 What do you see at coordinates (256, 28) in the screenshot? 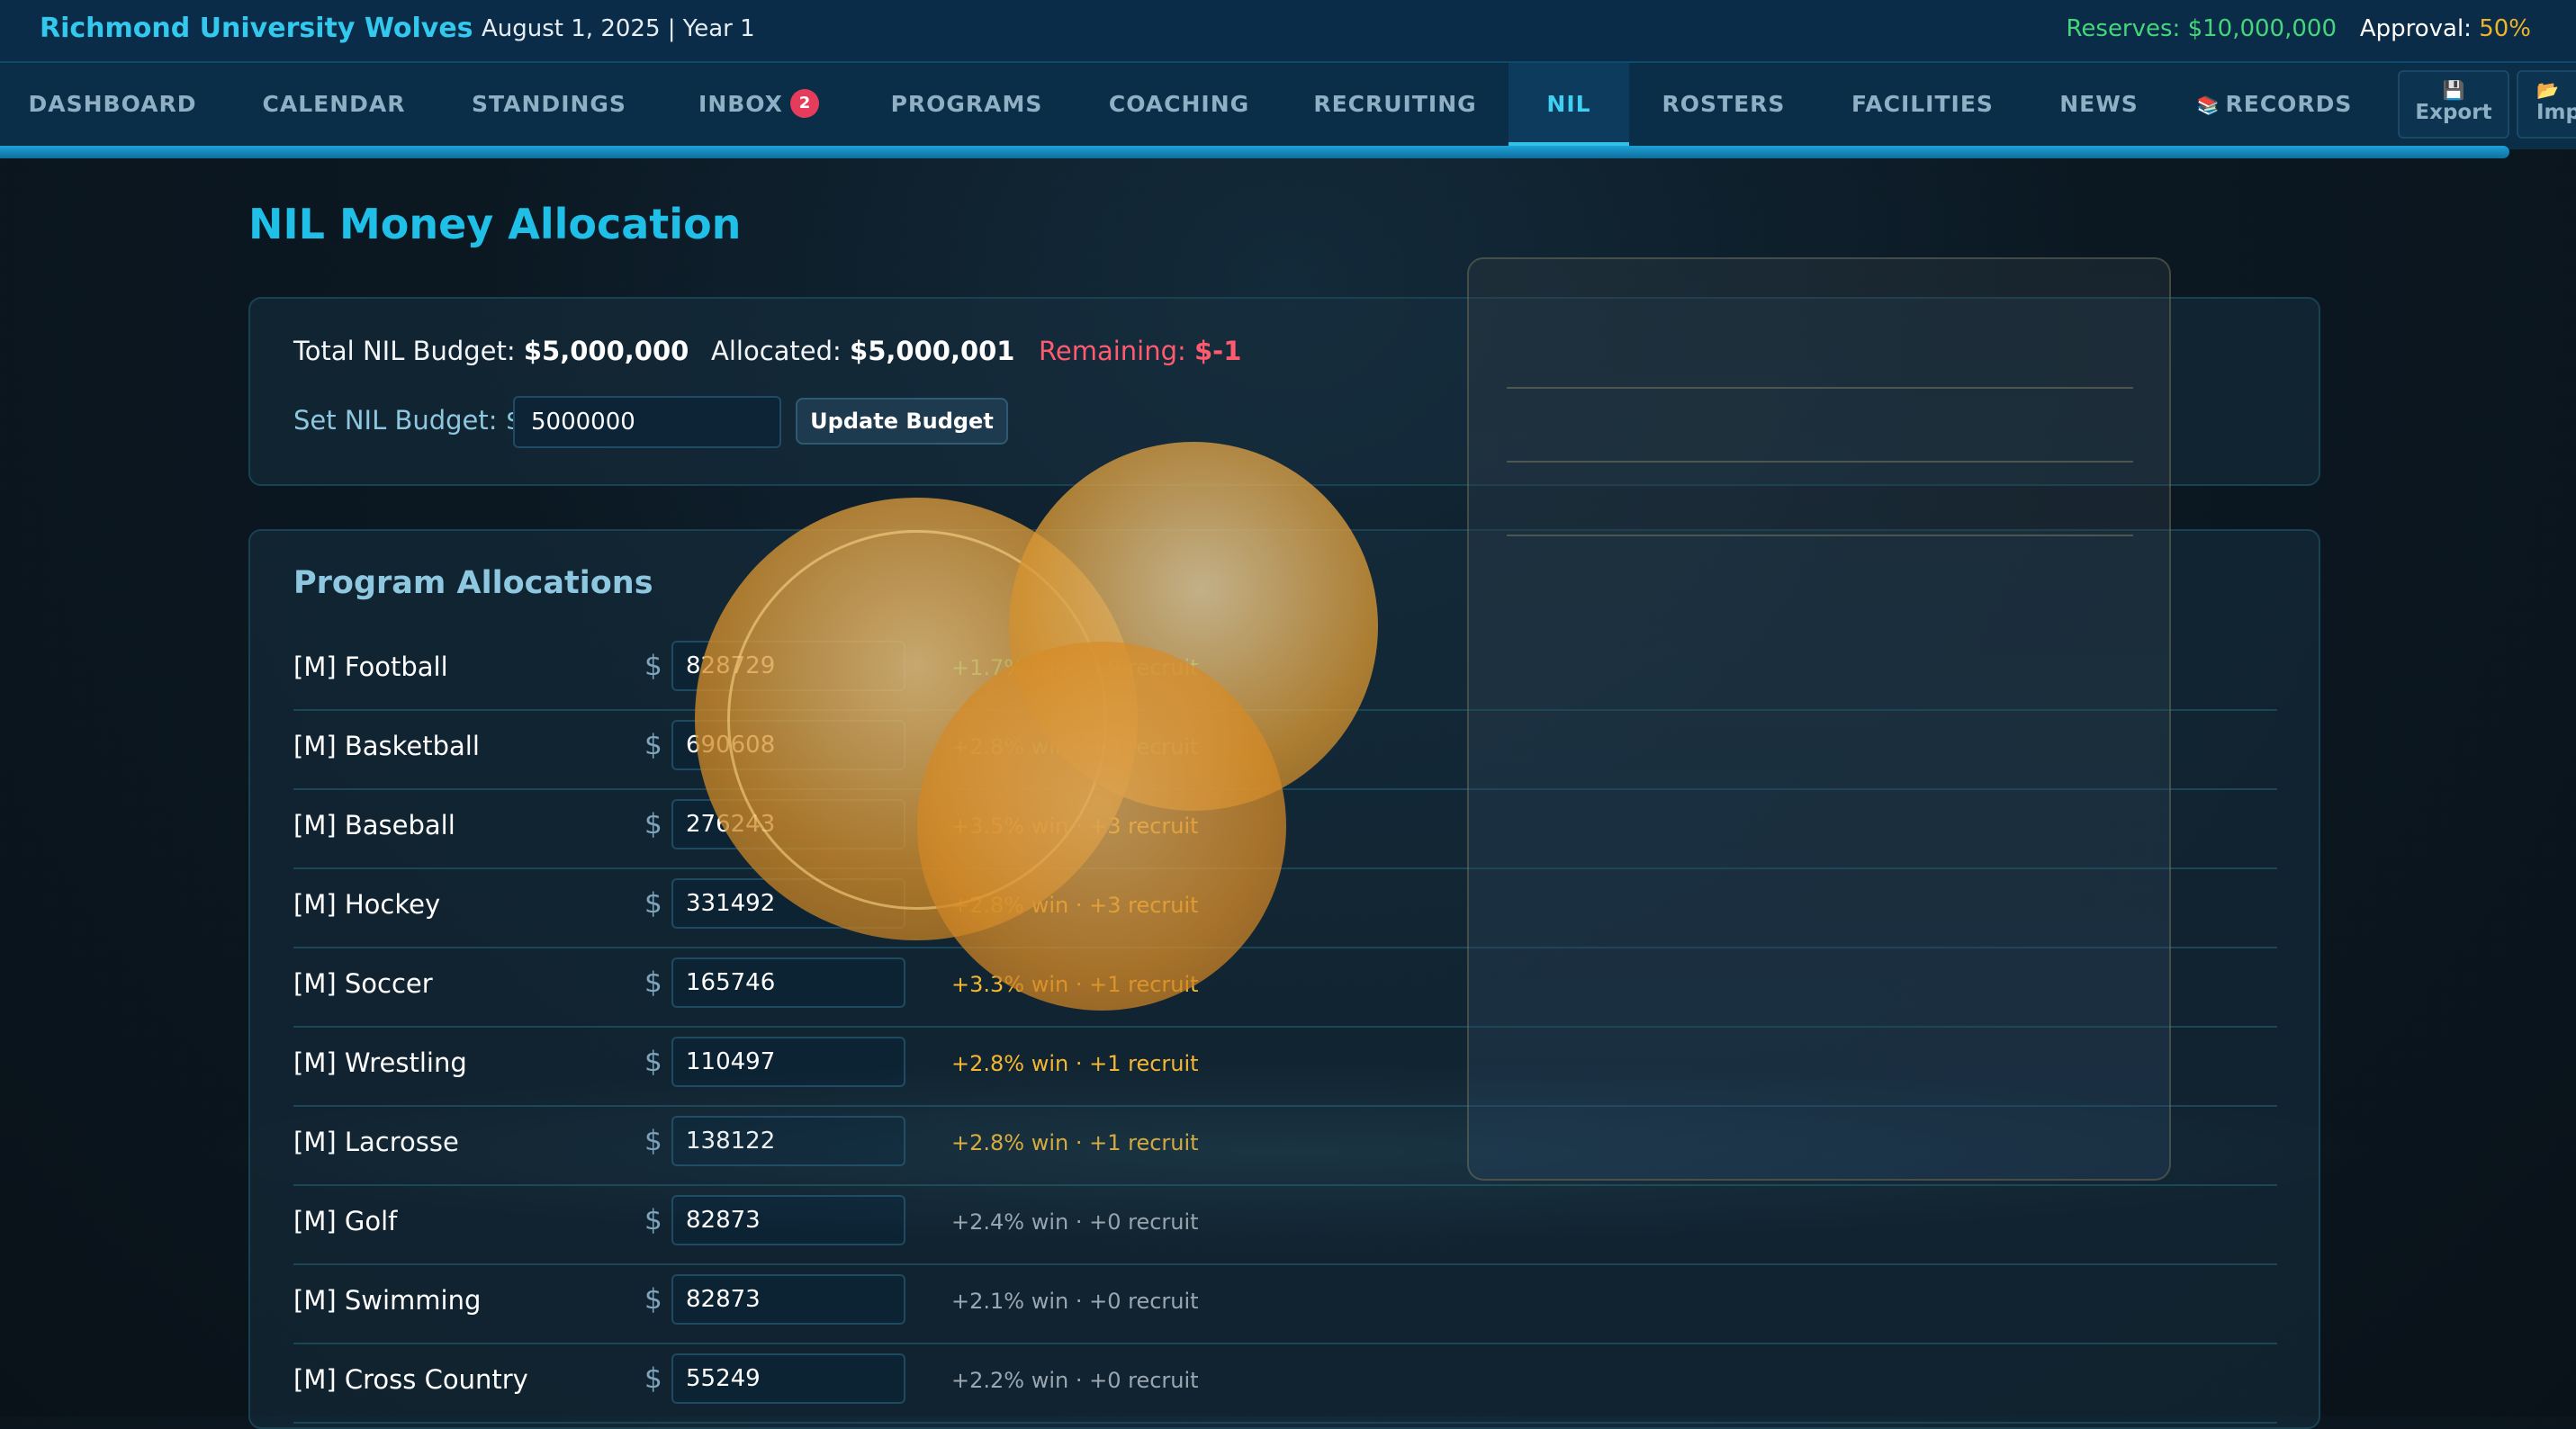
I see `app-title: Richmond University Wolves` at bounding box center [256, 28].